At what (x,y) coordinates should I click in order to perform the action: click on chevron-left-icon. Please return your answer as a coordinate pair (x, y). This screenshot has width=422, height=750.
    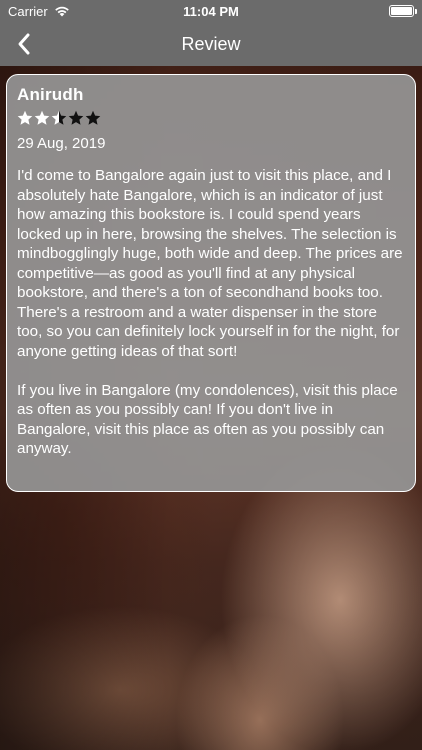
    Looking at the image, I should click on (24, 44).